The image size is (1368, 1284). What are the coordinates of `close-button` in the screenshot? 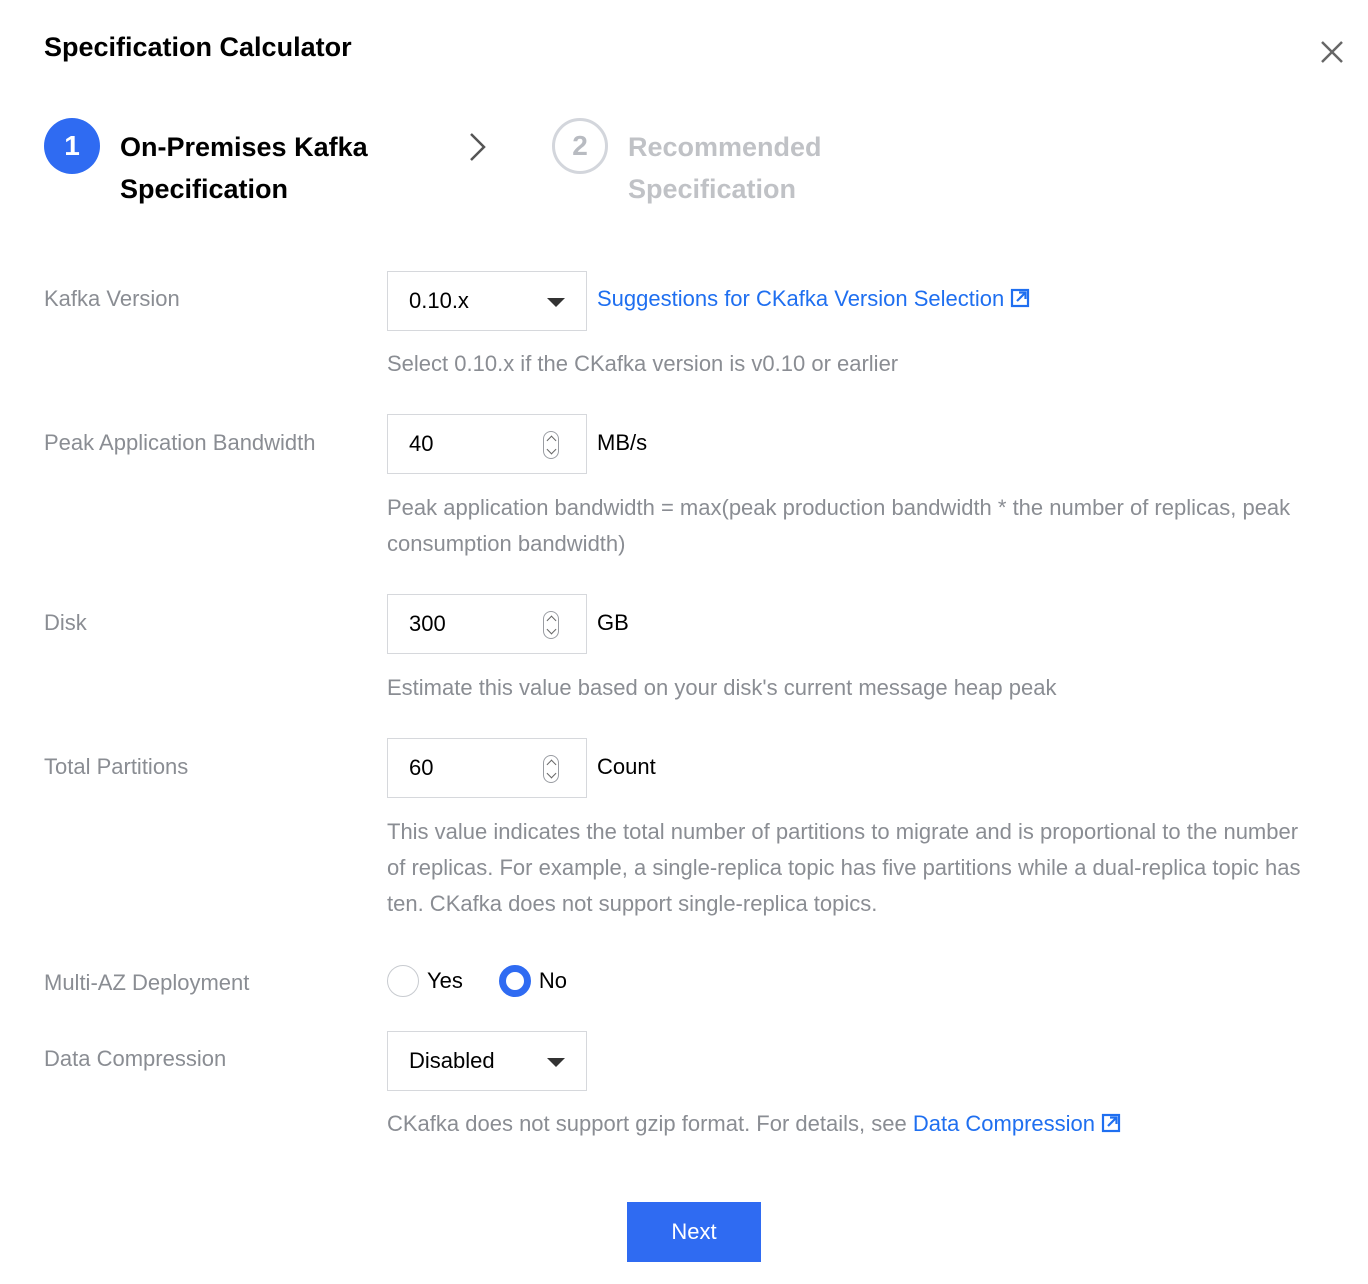 It's located at (1332, 52).